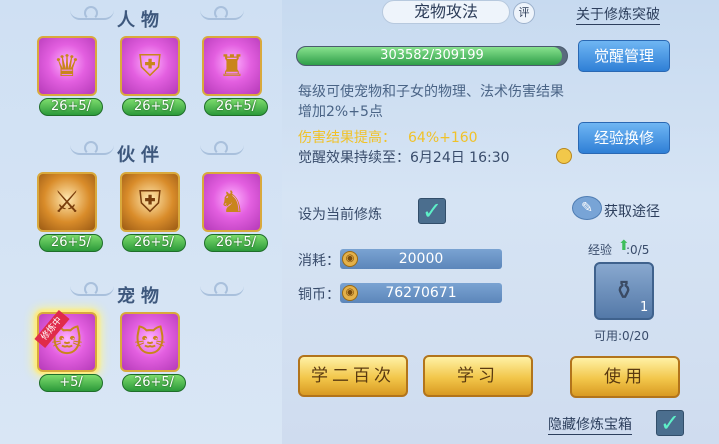  What do you see at coordinates (319, 261) in the screenshot?
I see `cost-label: 消耗：` at bounding box center [319, 261].